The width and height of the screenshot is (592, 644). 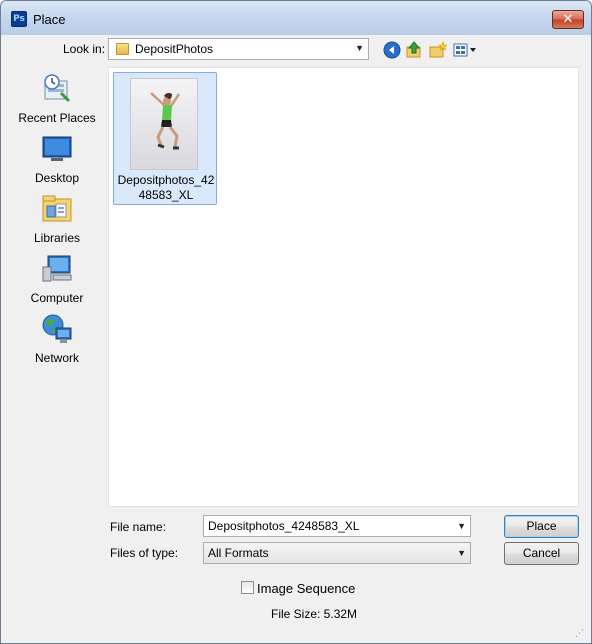 What do you see at coordinates (57, 329) in the screenshot?
I see `network-icon` at bounding box center [57, 329].